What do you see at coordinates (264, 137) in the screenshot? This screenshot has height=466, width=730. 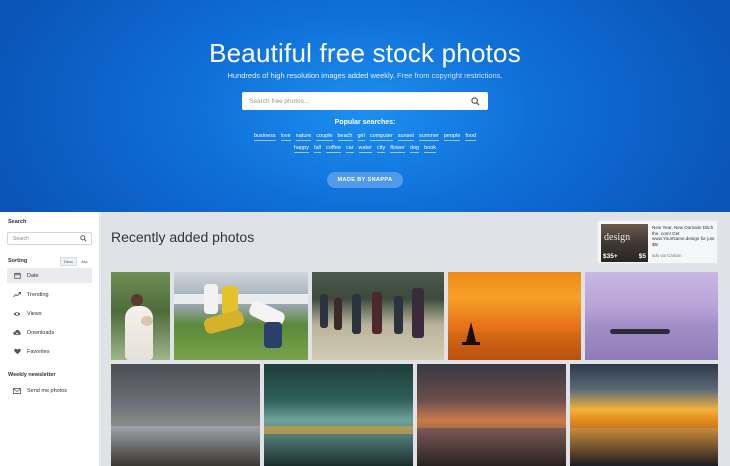 I see `tag-link: business` at bounding box center [264, 137].